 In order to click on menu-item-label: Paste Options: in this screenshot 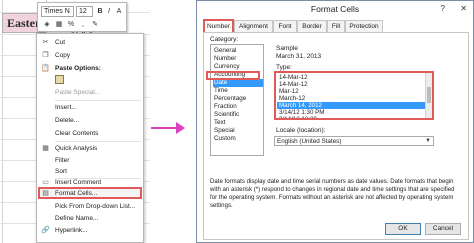, I will do `click(78, 68)`.